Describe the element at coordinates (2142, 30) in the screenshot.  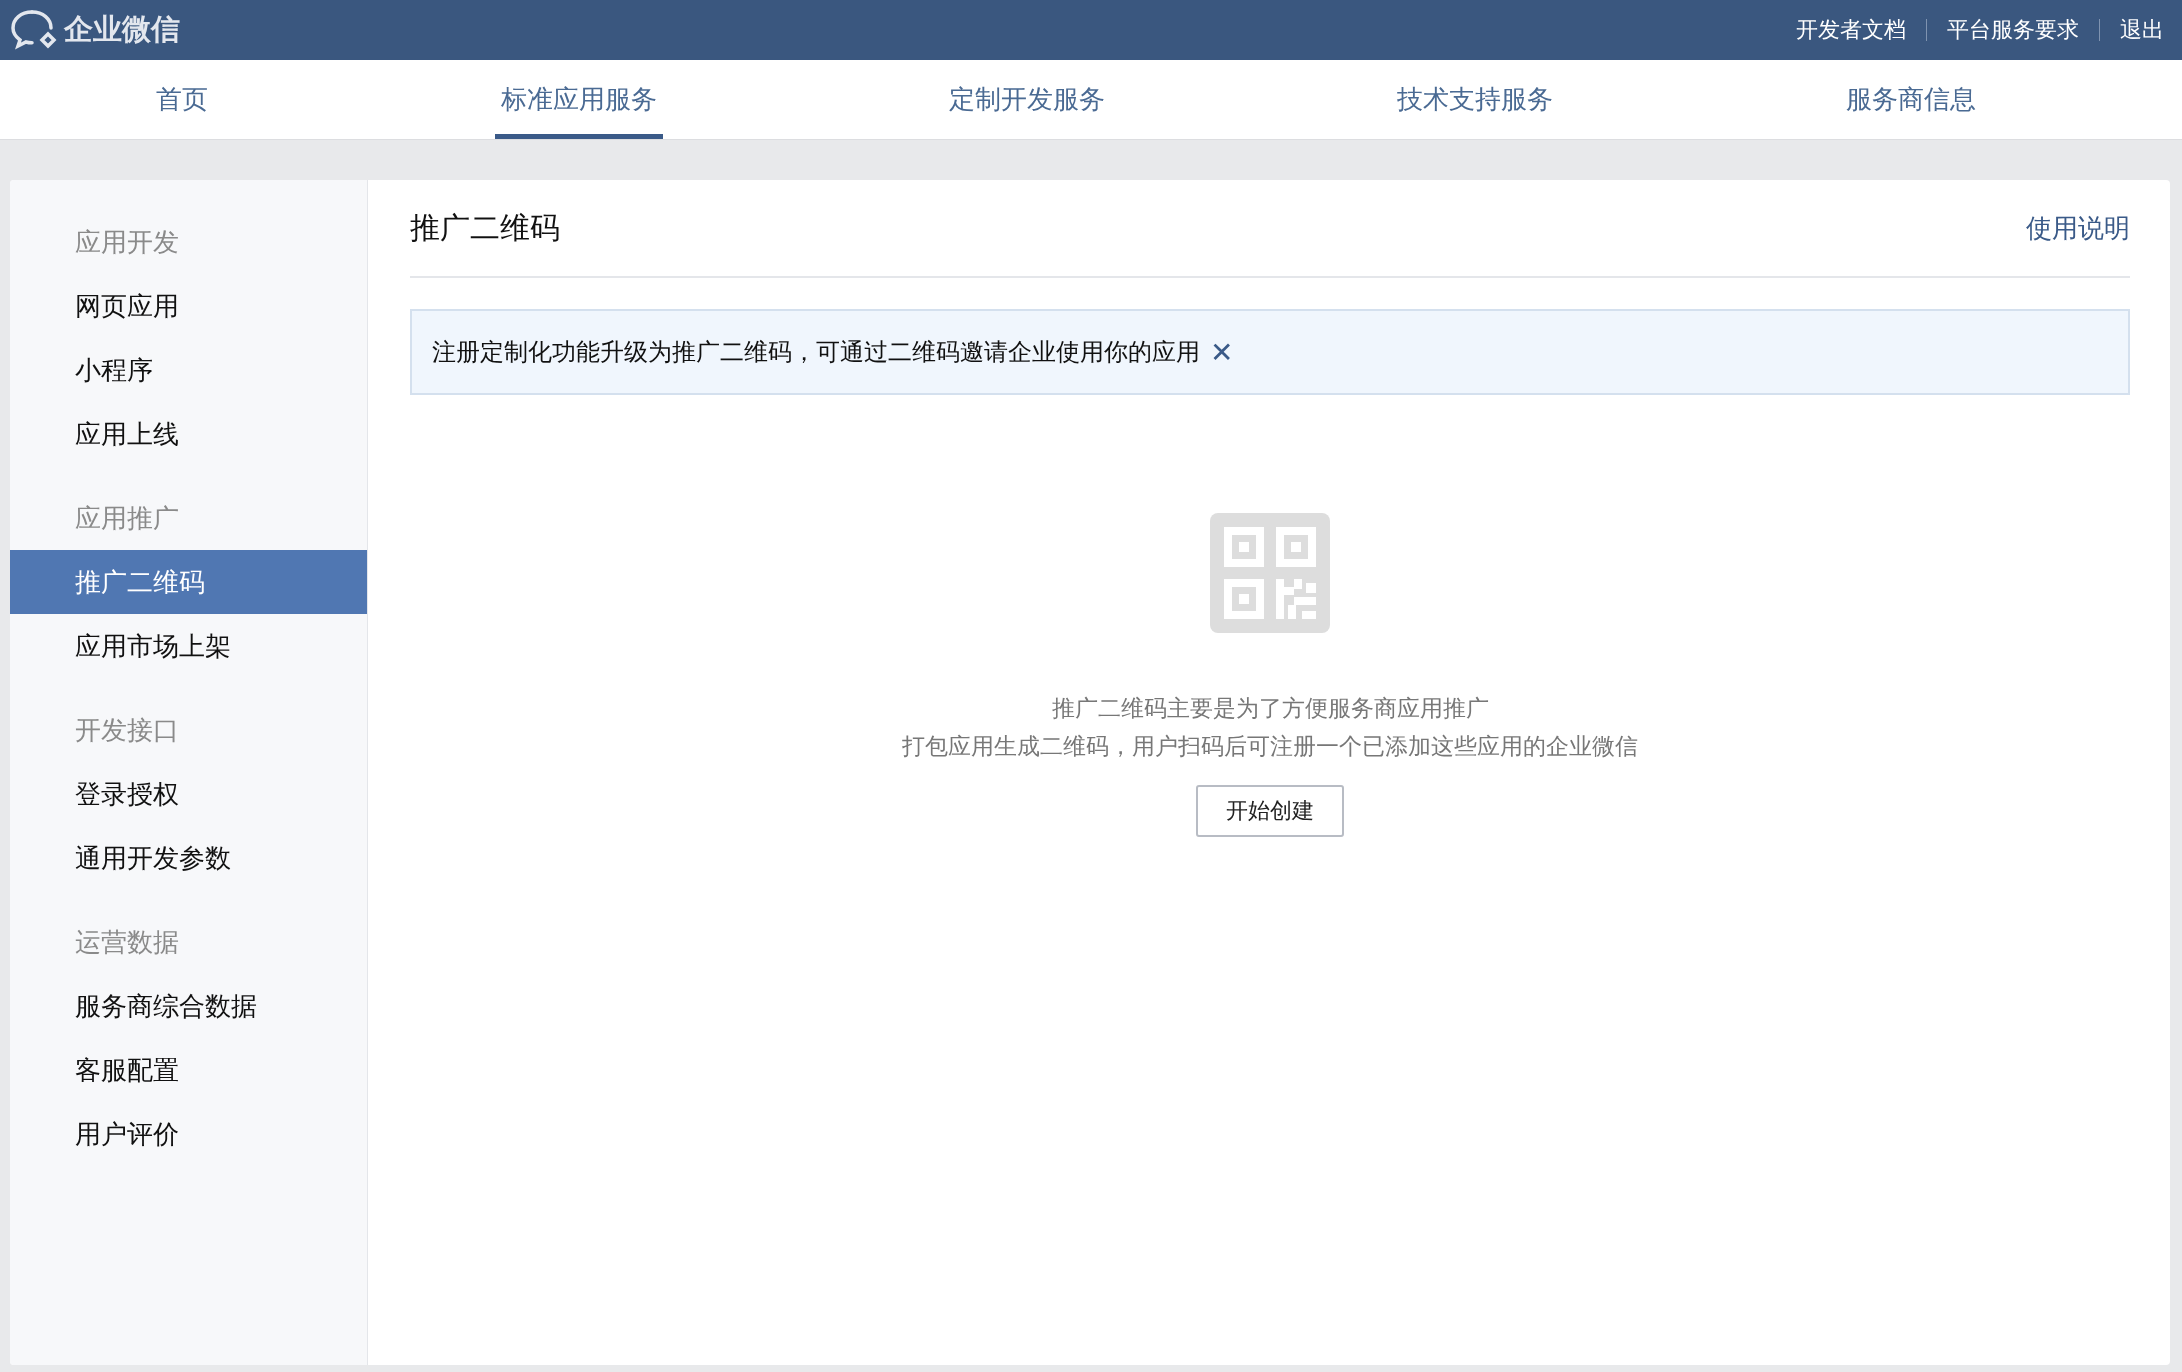
I see `header-link: 退出` at that location.